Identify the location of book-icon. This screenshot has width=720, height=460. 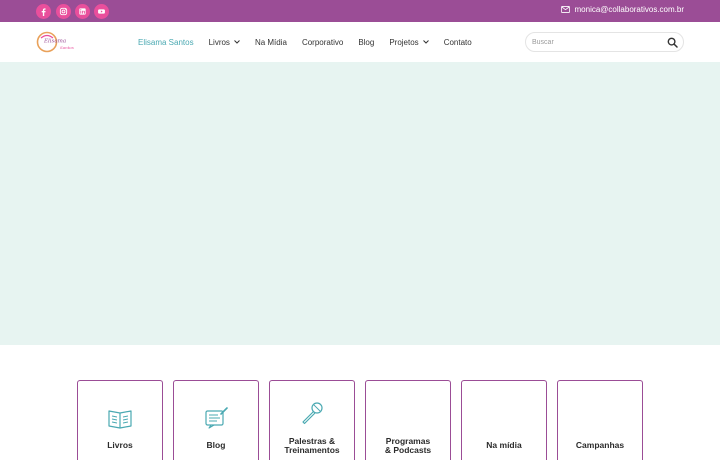
(120, 419).